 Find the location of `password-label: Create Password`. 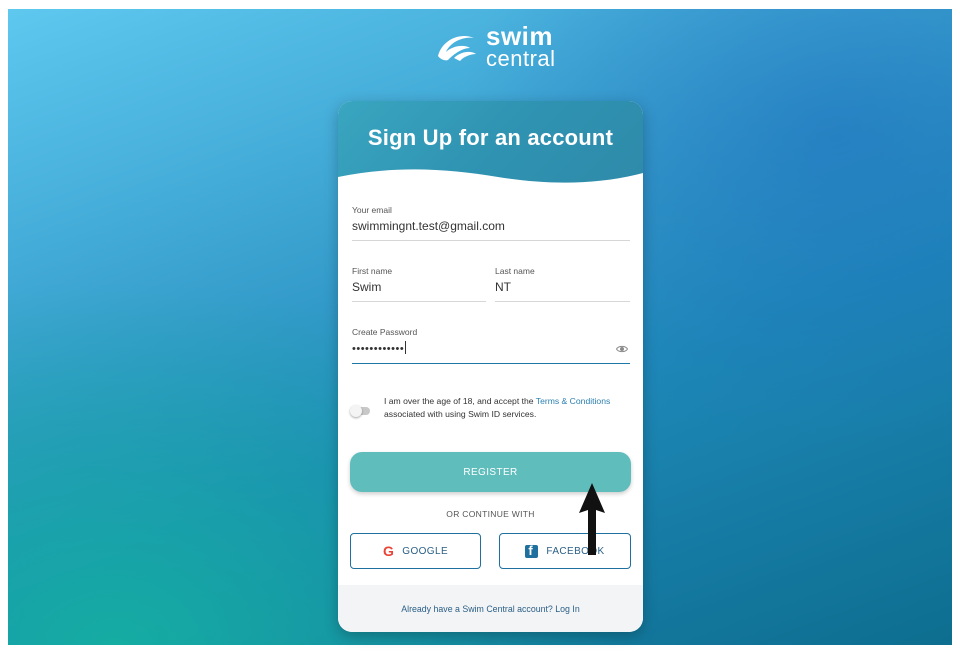

password-label: Create Password is located at coordinates (385, 332).